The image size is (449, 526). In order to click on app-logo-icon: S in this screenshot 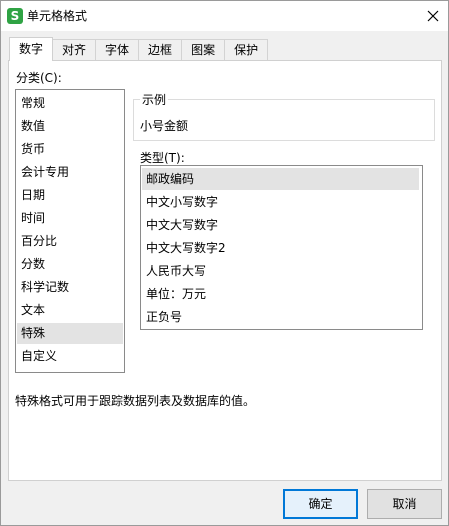, I will do `click(15, 16)`.